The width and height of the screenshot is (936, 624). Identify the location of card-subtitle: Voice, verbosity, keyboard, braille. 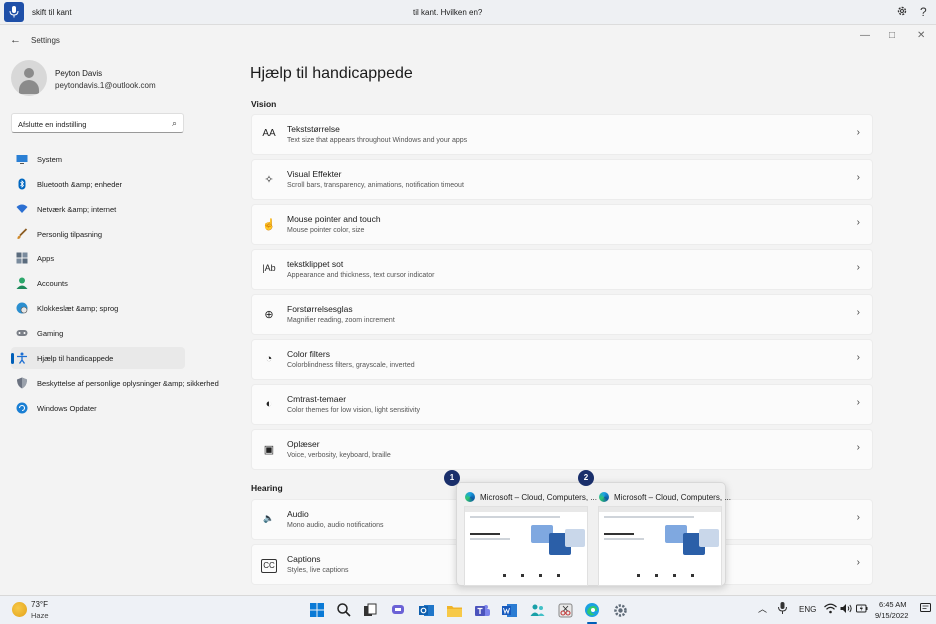
(339, 455).